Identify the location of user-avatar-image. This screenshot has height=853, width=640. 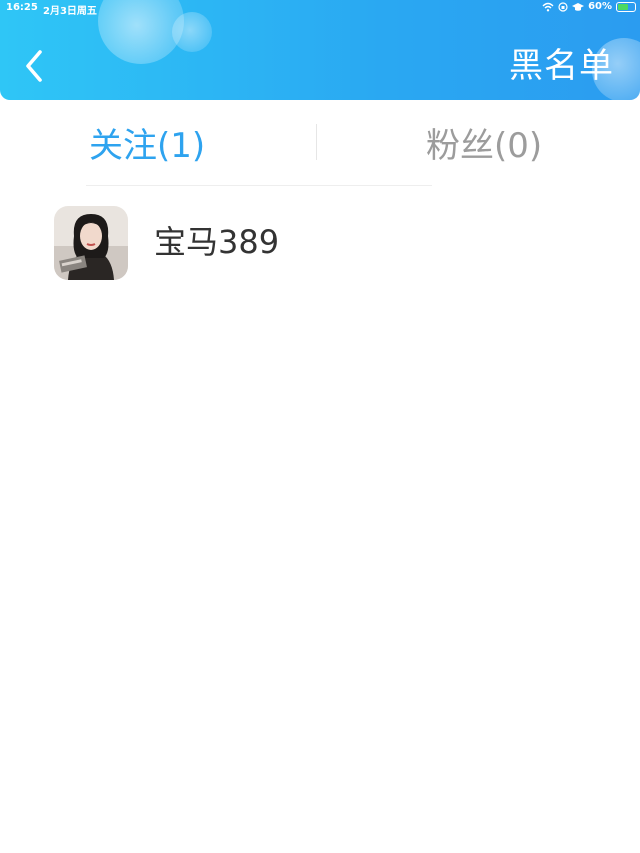
(91, 243).